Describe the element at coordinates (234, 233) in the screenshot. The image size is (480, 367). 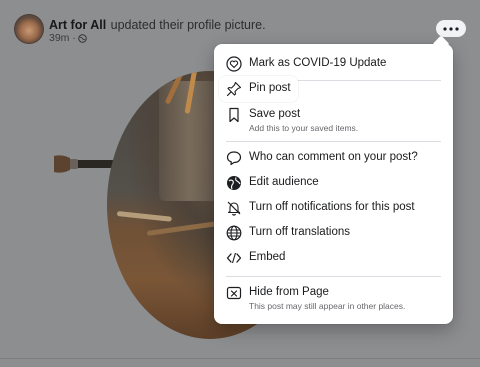
I see `translate-icon` at that location.